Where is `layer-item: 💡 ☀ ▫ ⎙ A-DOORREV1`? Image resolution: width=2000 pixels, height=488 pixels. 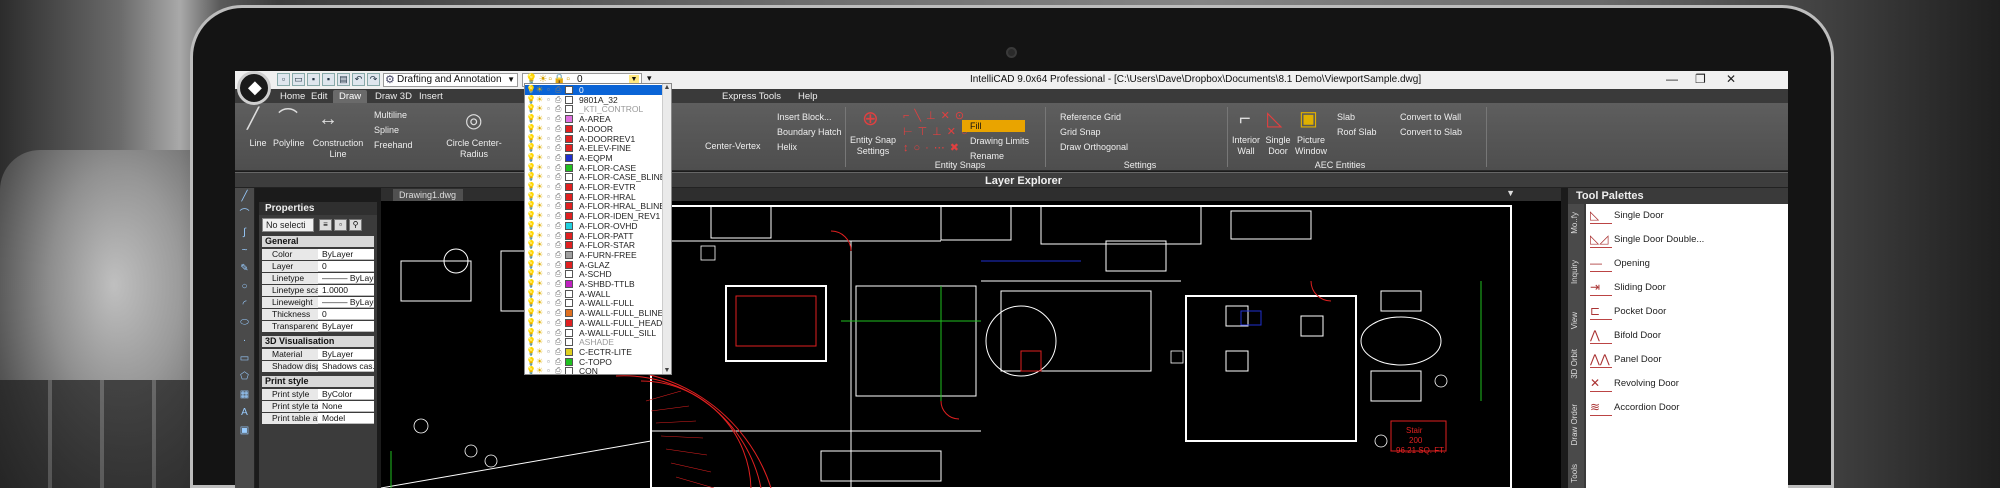 layer-item: 💡 ☀ ▫ ⎙ A-DOORREV1 is located at coordinates (594, 139).